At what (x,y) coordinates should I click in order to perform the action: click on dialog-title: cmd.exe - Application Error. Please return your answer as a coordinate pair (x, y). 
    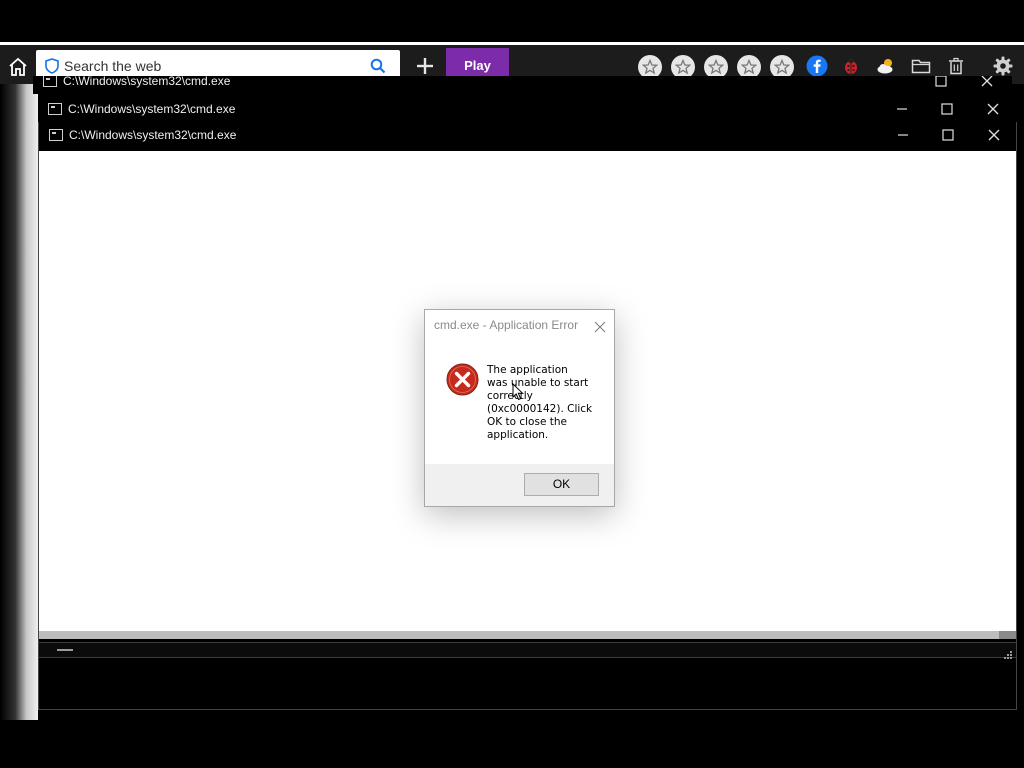
    Looking at the image, I should click on (506, 325).